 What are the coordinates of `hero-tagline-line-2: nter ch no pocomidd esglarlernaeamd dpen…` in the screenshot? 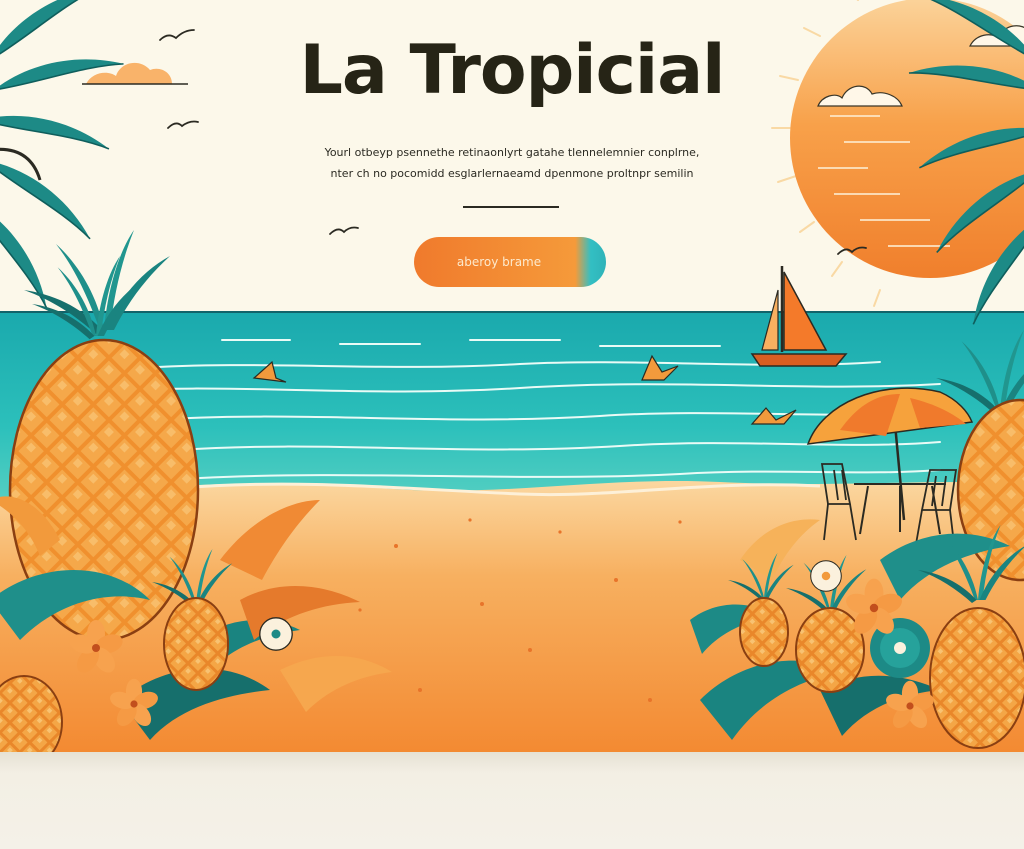 It's located at (512, 173).